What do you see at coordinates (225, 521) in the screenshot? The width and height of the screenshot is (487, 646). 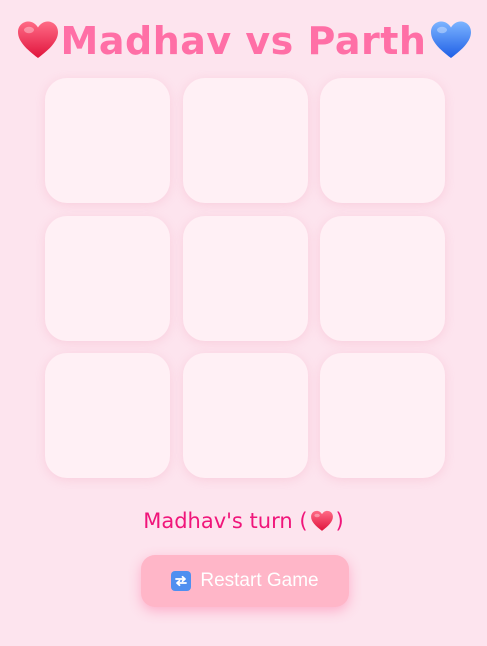 I see `turn-status-prefix: Madhav's turn (` at bounding box center [225, 521].